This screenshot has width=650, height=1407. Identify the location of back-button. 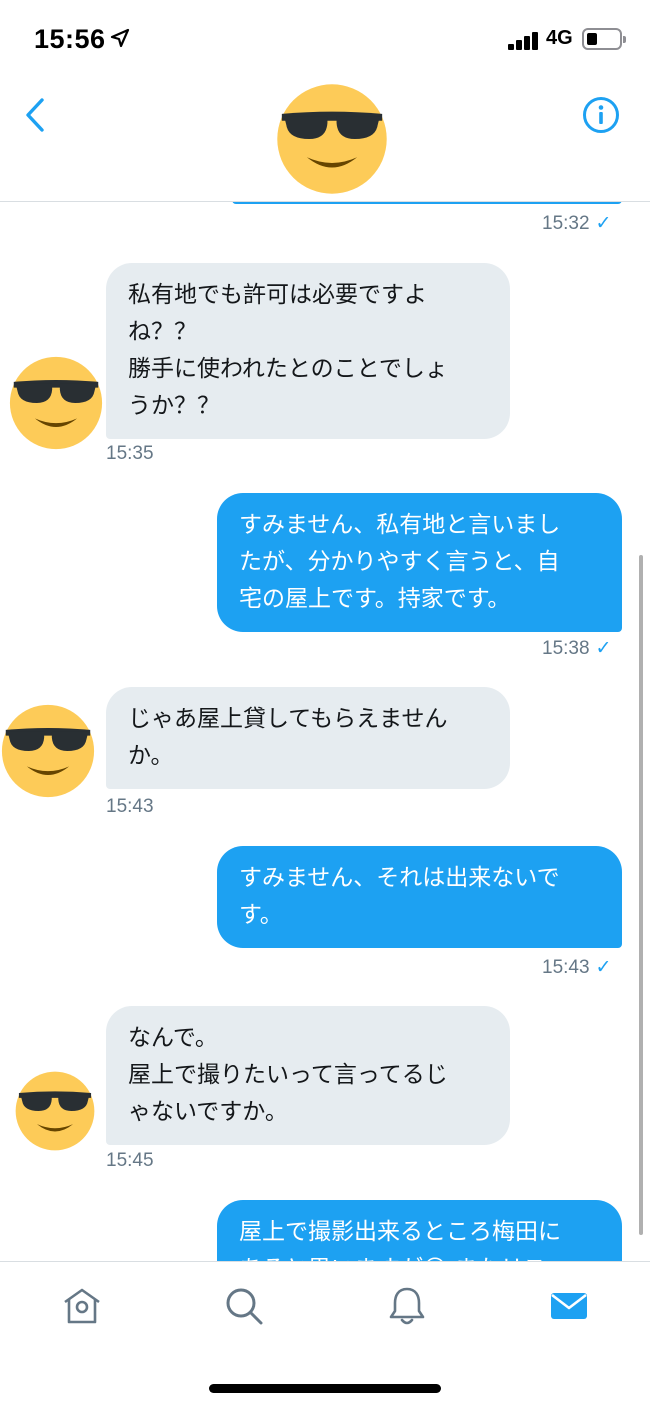
(35, 115).